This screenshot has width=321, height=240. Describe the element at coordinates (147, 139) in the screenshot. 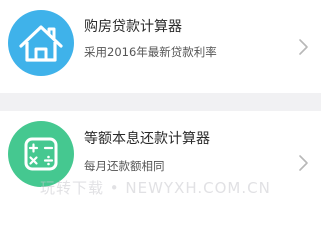

I see `item-title: 等额本息还款计算器` at that location.